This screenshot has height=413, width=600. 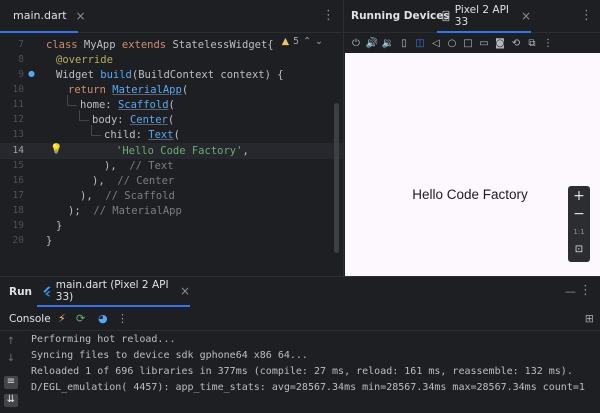 What do you see at coordinates (300, 292) in the screenshot?
I see `run-header: Run main.dart (Pixel 2 API 33) × — ⋮` at bounding box center [300, 292].